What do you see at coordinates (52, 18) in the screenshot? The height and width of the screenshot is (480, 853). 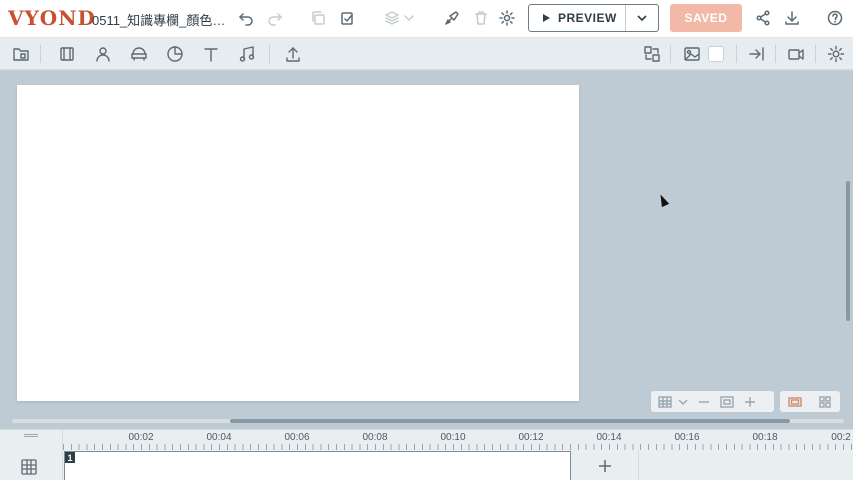 I see `vyond-logo: VYOND` at bounding box center [52, 18].